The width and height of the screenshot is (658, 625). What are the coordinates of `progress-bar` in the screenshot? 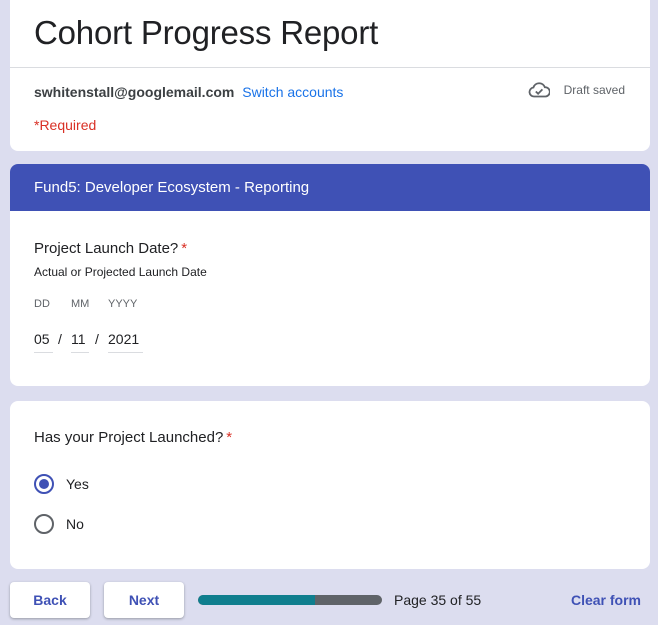 It's located at (290, 600).